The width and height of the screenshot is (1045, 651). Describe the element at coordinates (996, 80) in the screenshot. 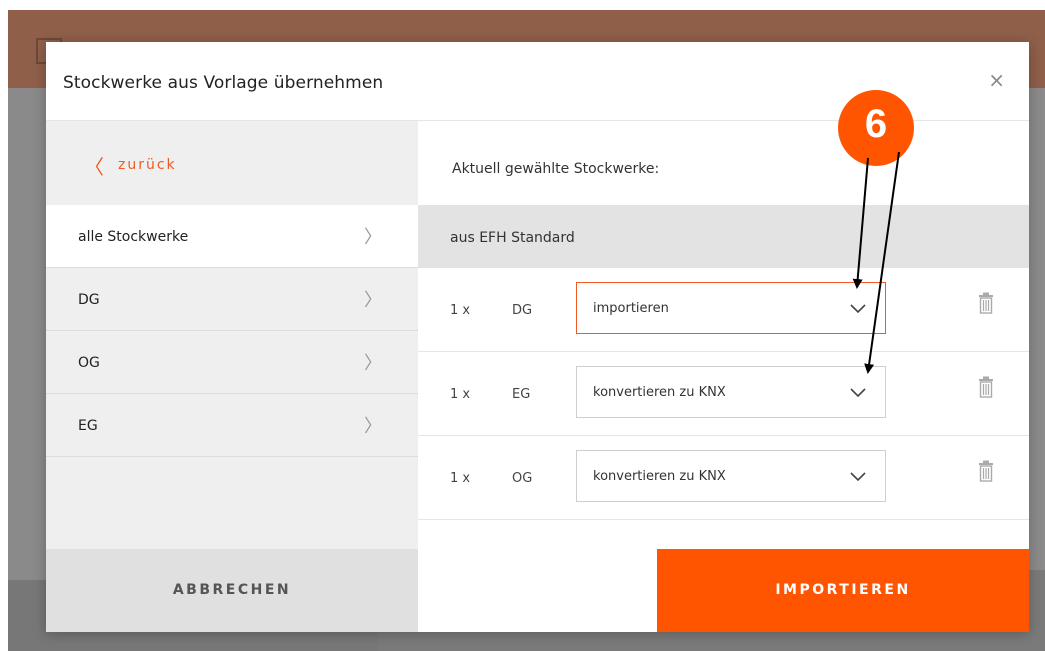

I see `close-icon: ×` at that location.